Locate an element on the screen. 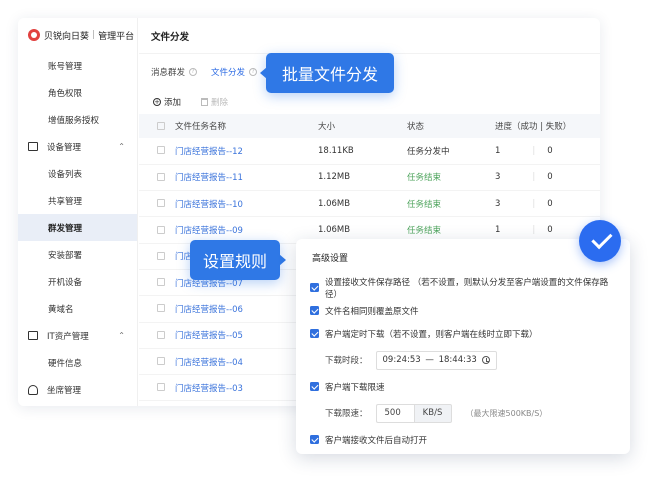  sidebar-item-label: 共享管理 is located at coordinates (65, 201).